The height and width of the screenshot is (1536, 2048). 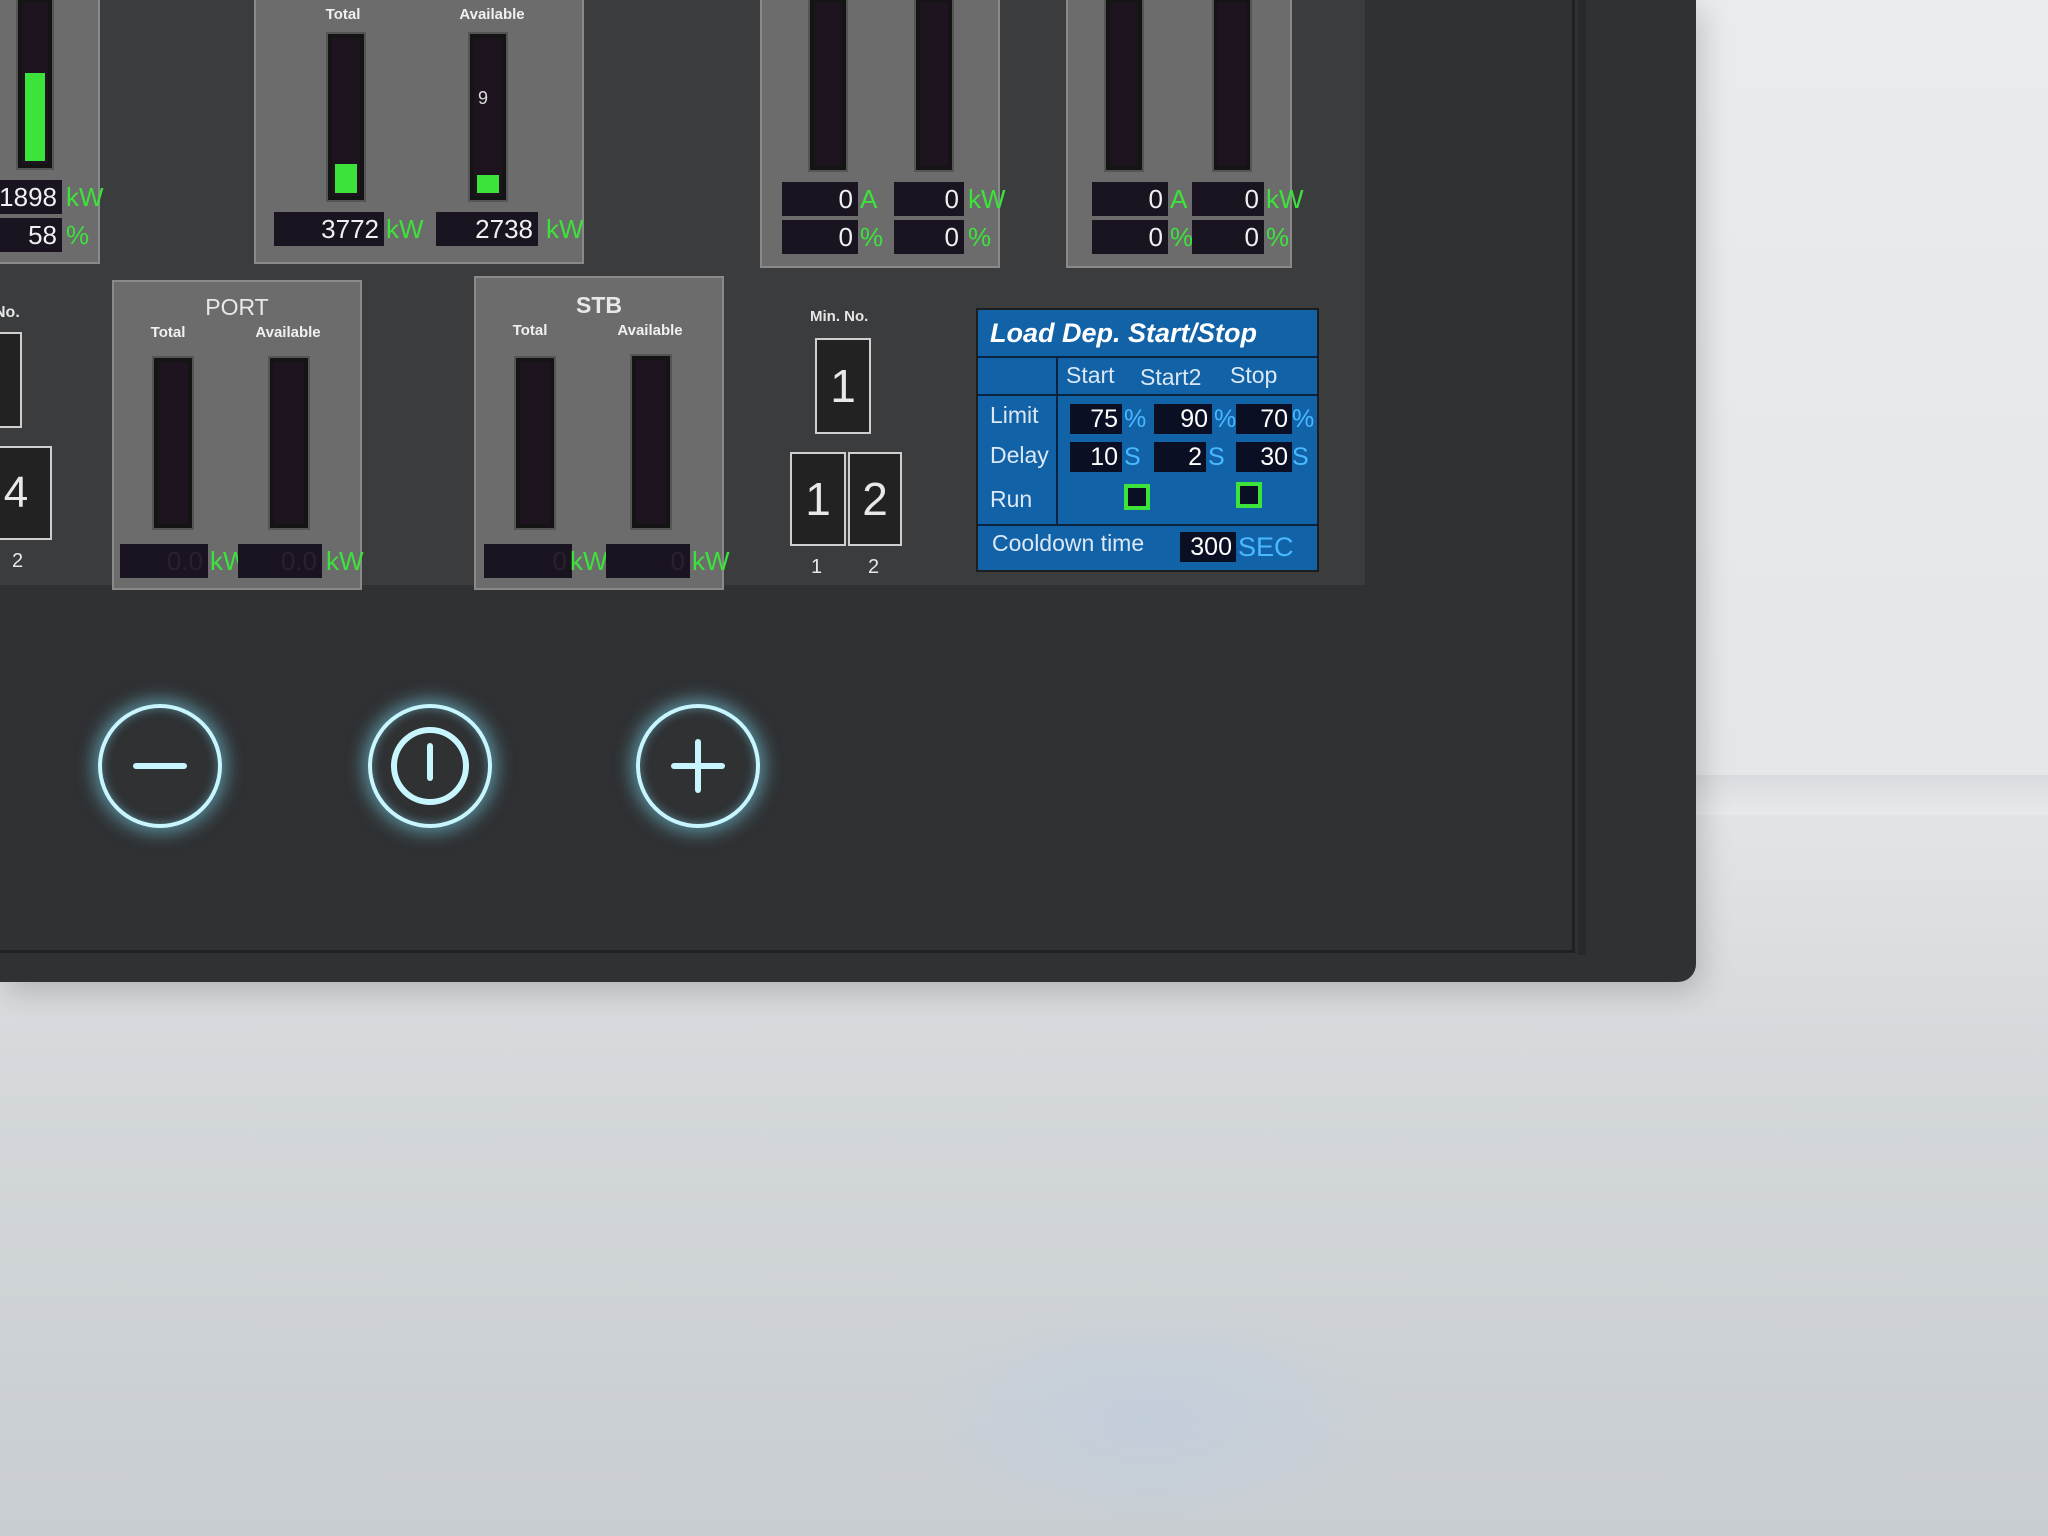 I want to click on delay-start2-unit: S, so click(x=1216, y=457).